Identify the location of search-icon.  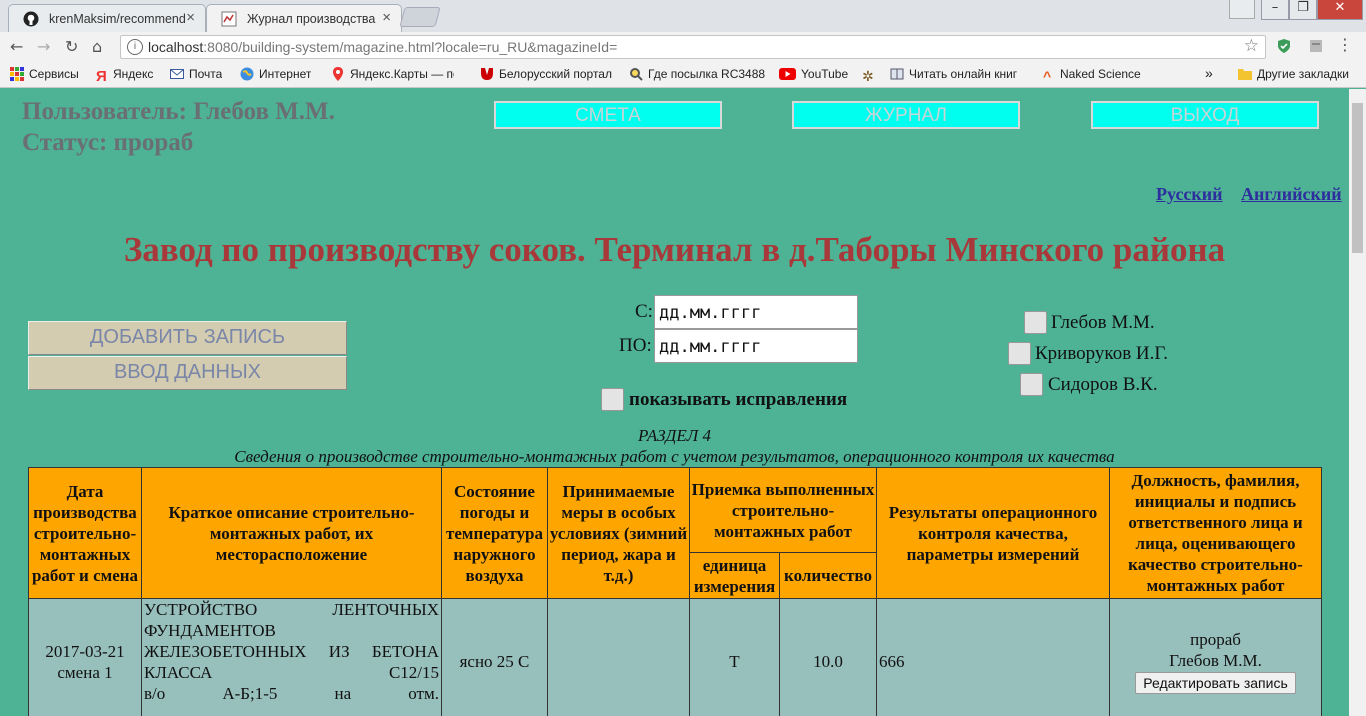
(636, 74).